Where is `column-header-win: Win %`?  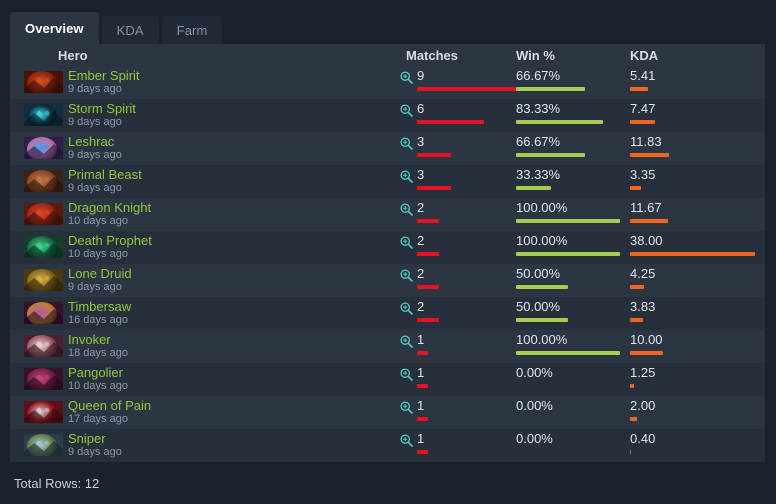 column-header-win: Win % is located at coordinates (549, 55).